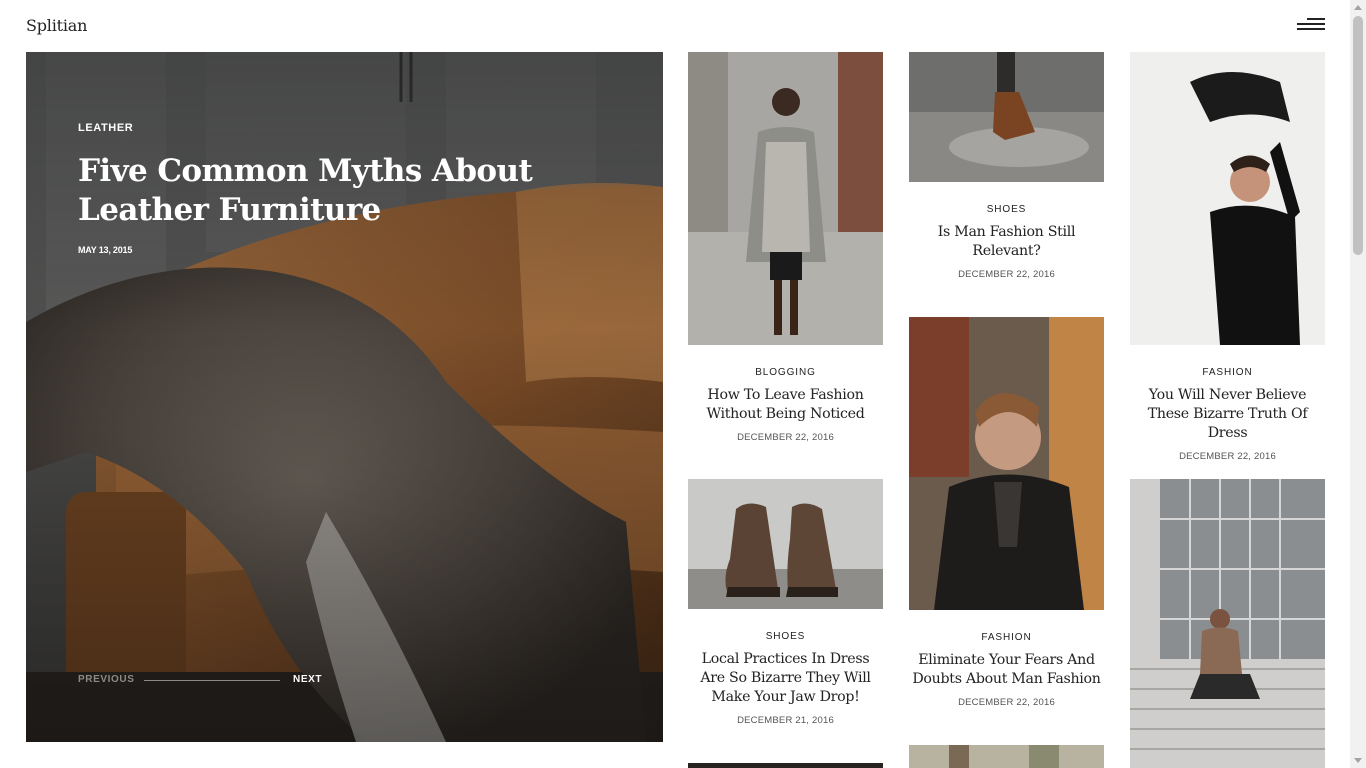 This screenshot has height=768, width=1366. Describe the element at coordinates (1358, 7) in the screenshot. I see `scroll-up-icon` at that location.